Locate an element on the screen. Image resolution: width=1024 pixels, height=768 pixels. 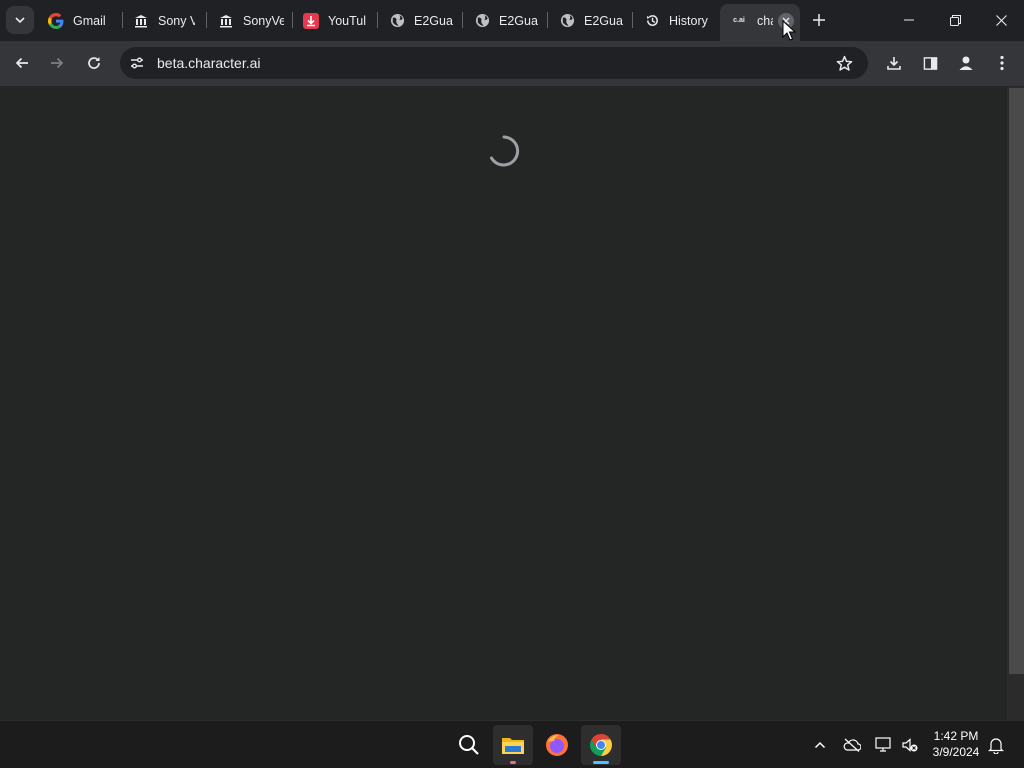
running-indicator is located at coordinates (513, 762).